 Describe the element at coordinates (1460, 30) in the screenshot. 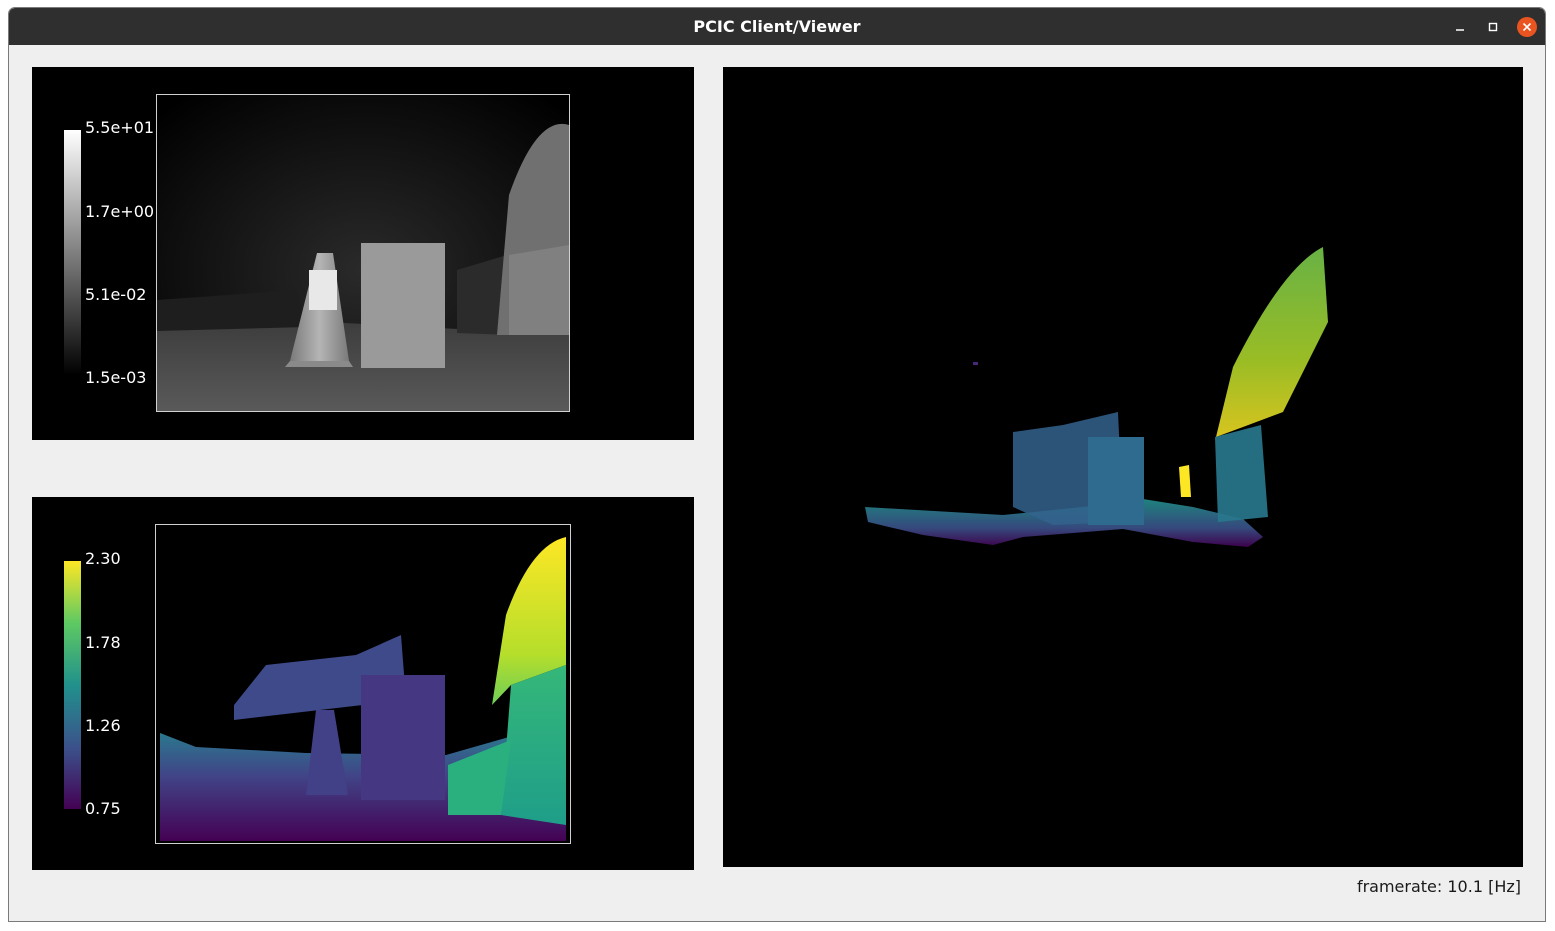

I see `minimize-icon` at that location.